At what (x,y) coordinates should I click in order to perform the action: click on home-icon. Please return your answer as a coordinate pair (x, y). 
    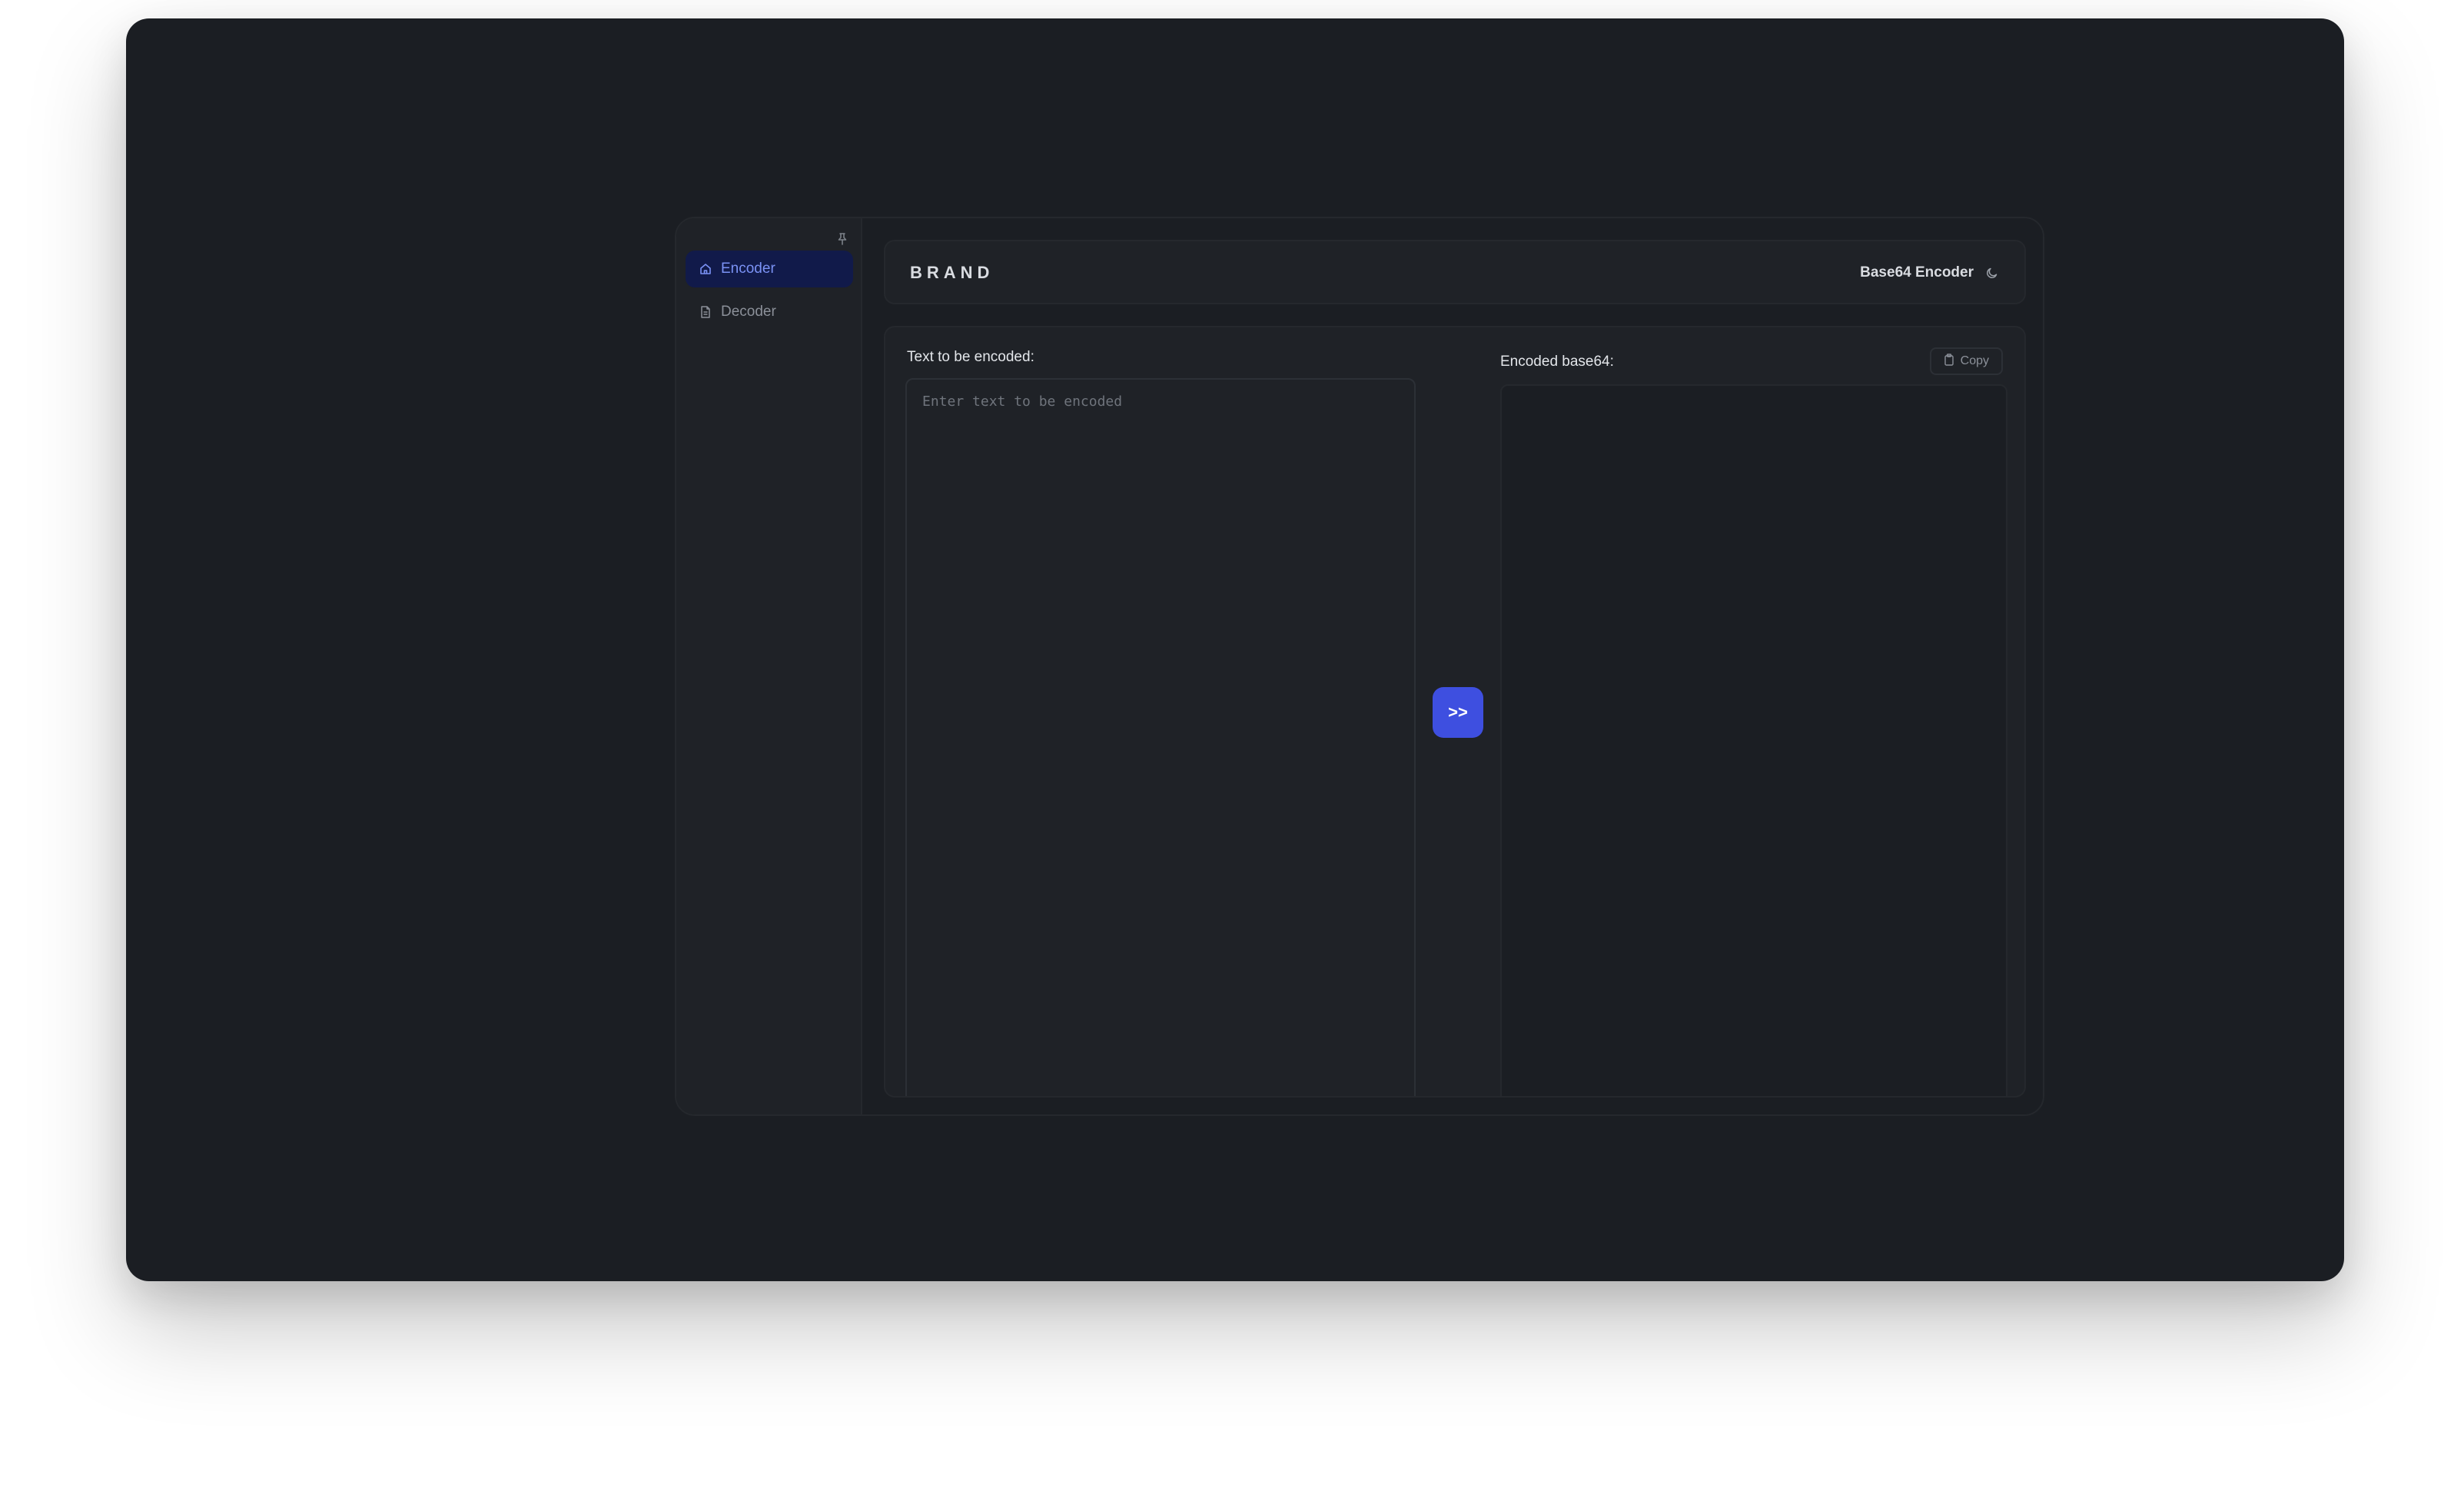
    Looking at the image, I should click on (705, 269).